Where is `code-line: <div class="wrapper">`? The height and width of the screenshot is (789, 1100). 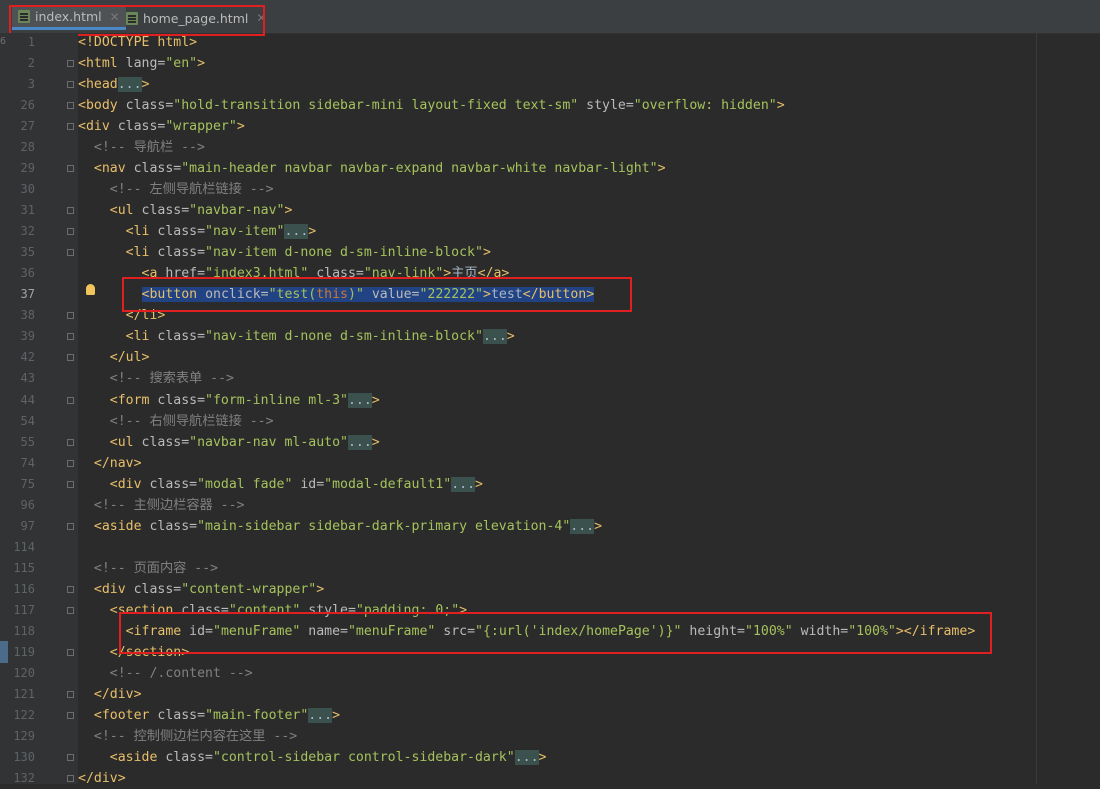
code-line: <div class="wrapper"> is located at coordinates (161, 126).